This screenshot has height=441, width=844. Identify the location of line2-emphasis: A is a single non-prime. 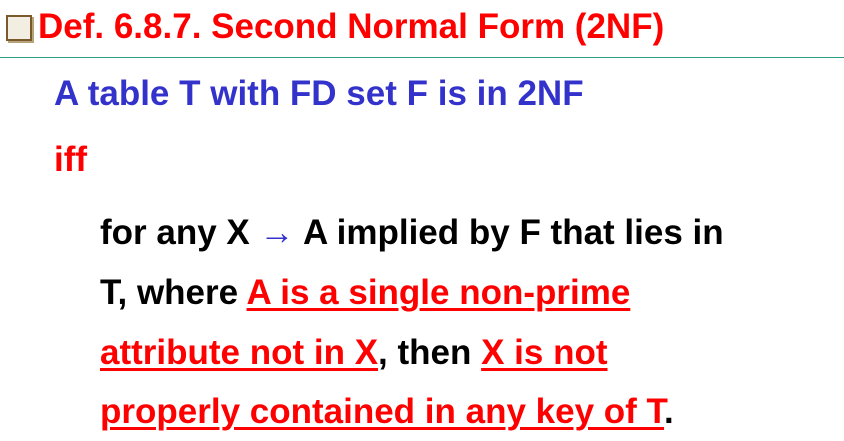
(438, 292).